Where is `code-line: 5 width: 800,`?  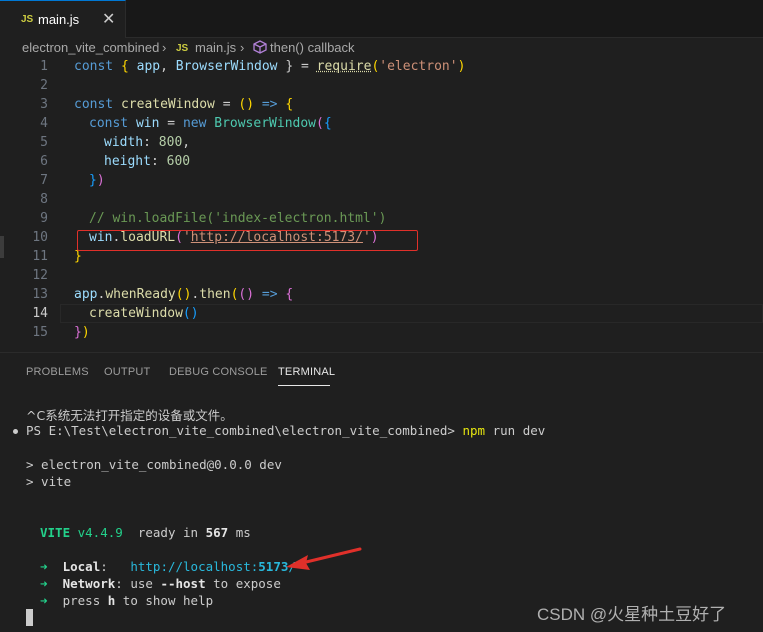 code-line: 5 width: 800, is located at coordinates (381, 143).